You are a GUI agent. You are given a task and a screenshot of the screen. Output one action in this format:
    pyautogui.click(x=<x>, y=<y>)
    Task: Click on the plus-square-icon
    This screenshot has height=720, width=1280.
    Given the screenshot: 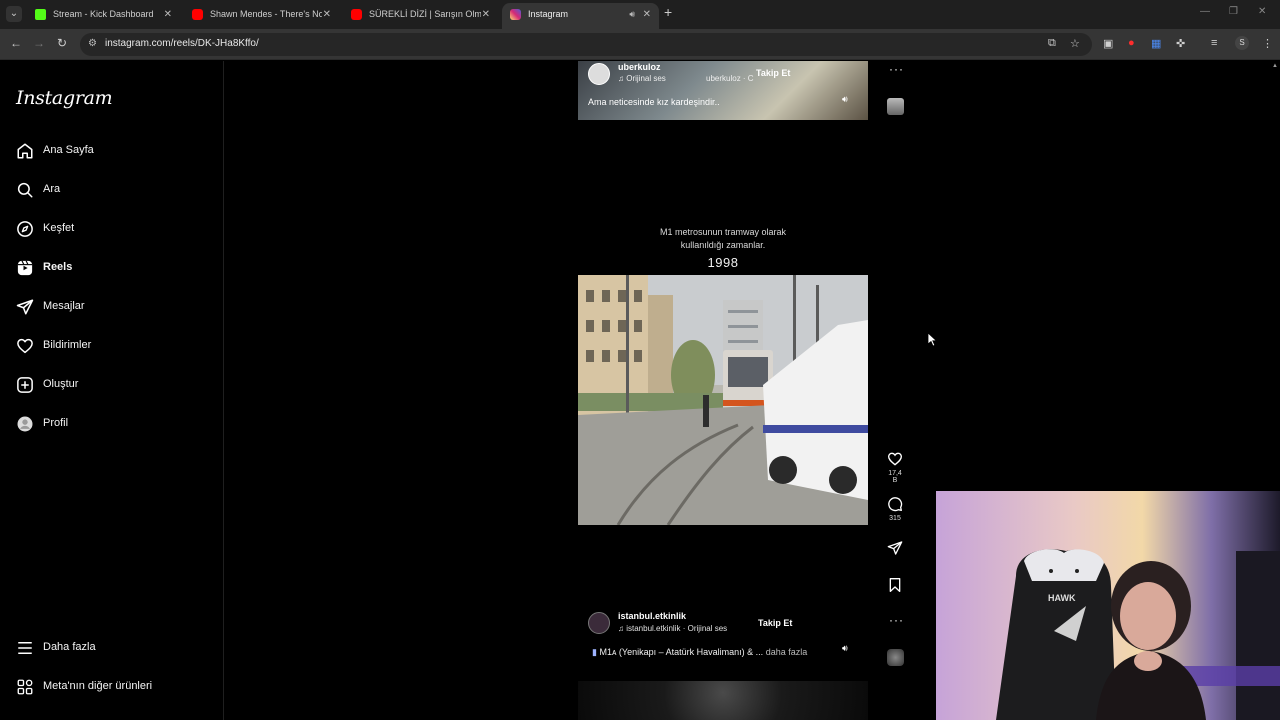 What is the action you would take?
    pyautogui.click(x=25, y=385)
    